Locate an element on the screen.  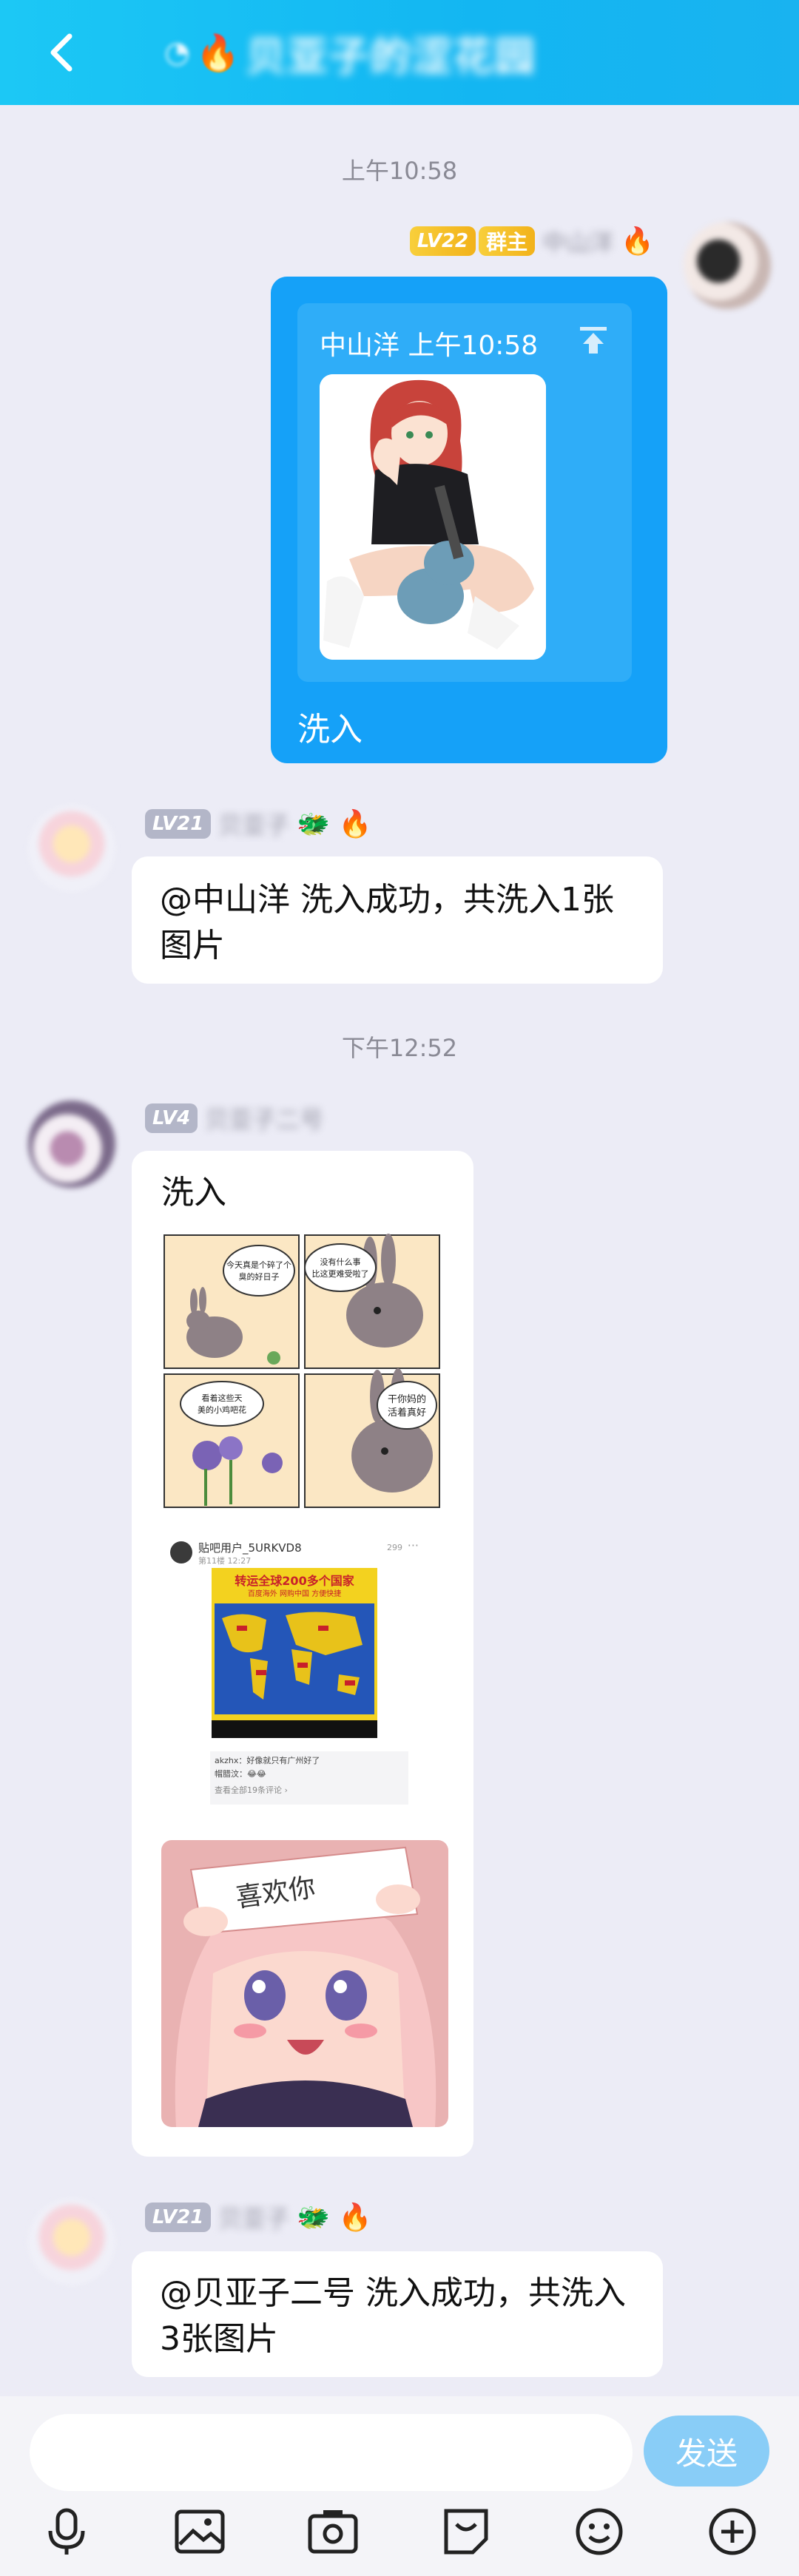
world-map-icon is located at coordinates (294, 1658).